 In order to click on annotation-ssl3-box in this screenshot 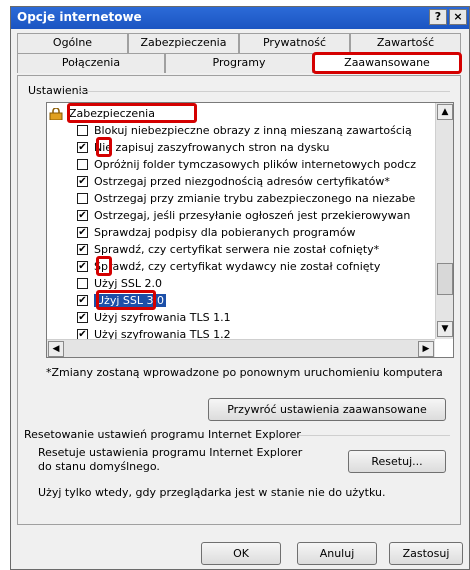, I will do `click(126, 300)`.